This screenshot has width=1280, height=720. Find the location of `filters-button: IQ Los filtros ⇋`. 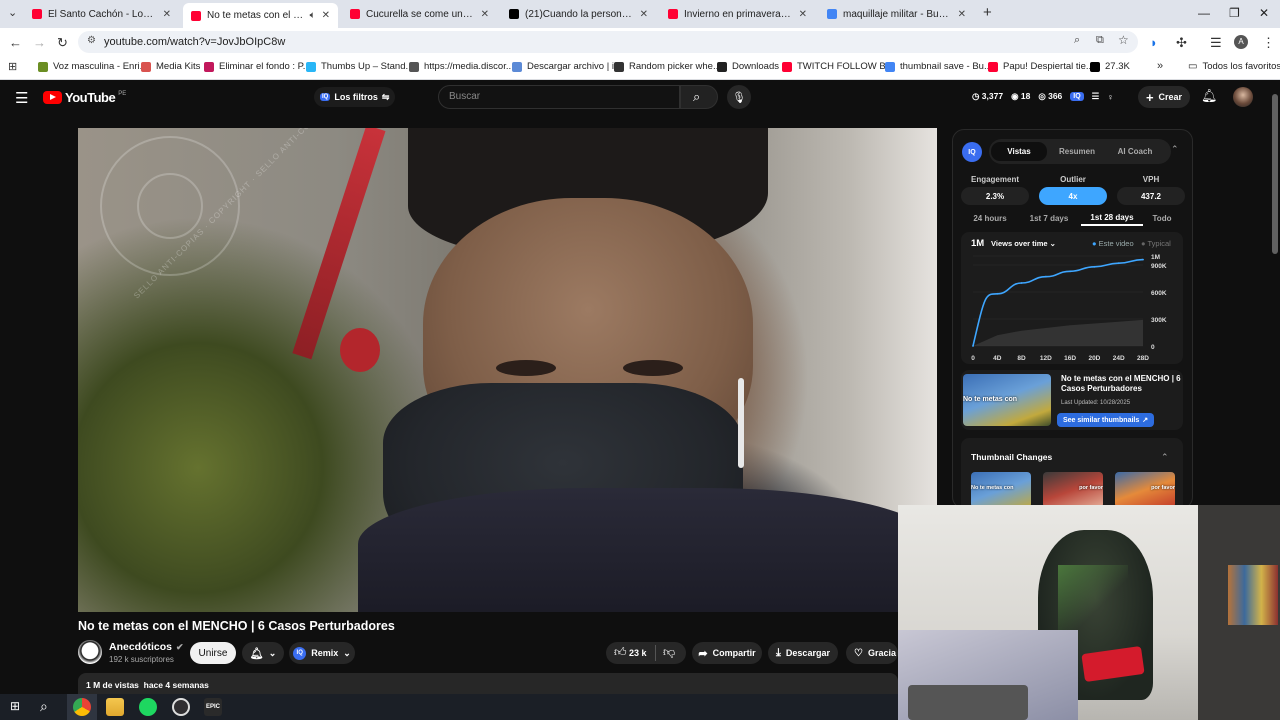

filters-button: IQ Los filtros ⇋ is located at coordinates (355, 97).